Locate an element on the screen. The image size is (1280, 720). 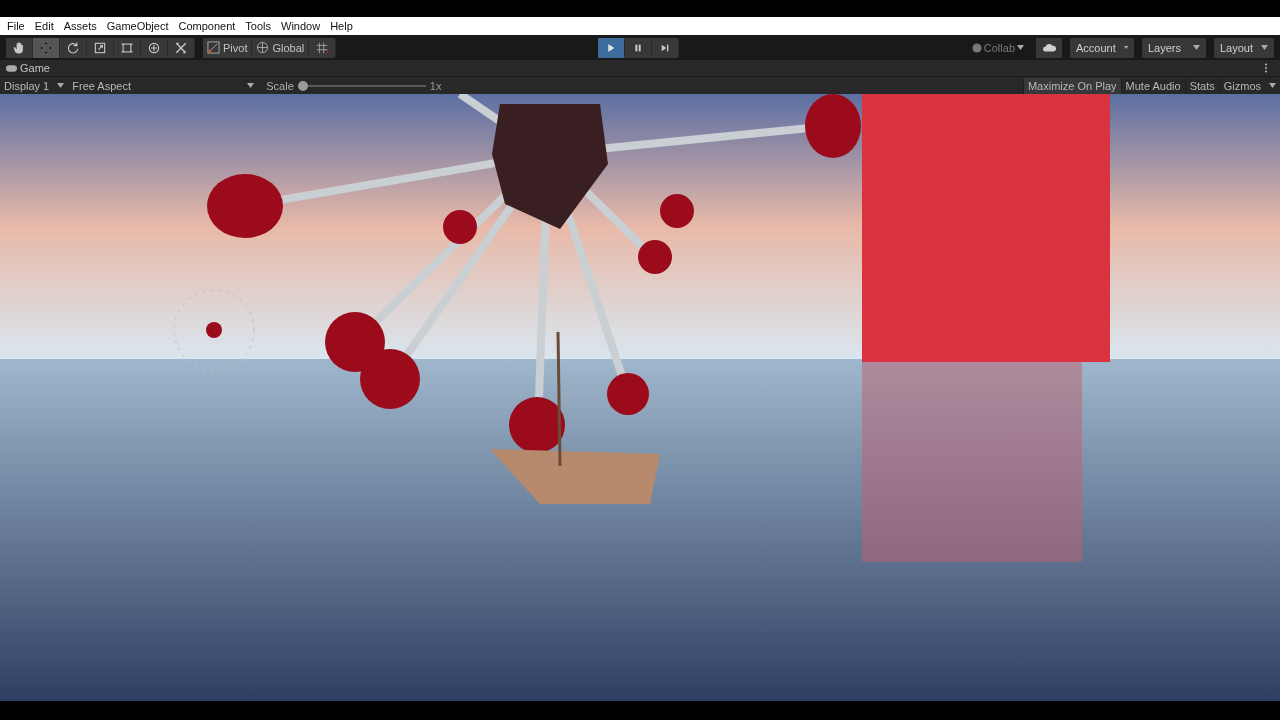
global-button: Global is located at coordinates (280, 47).